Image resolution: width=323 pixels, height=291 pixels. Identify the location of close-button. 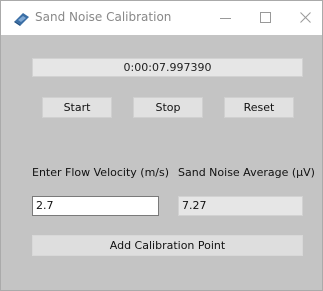
(306, 18).